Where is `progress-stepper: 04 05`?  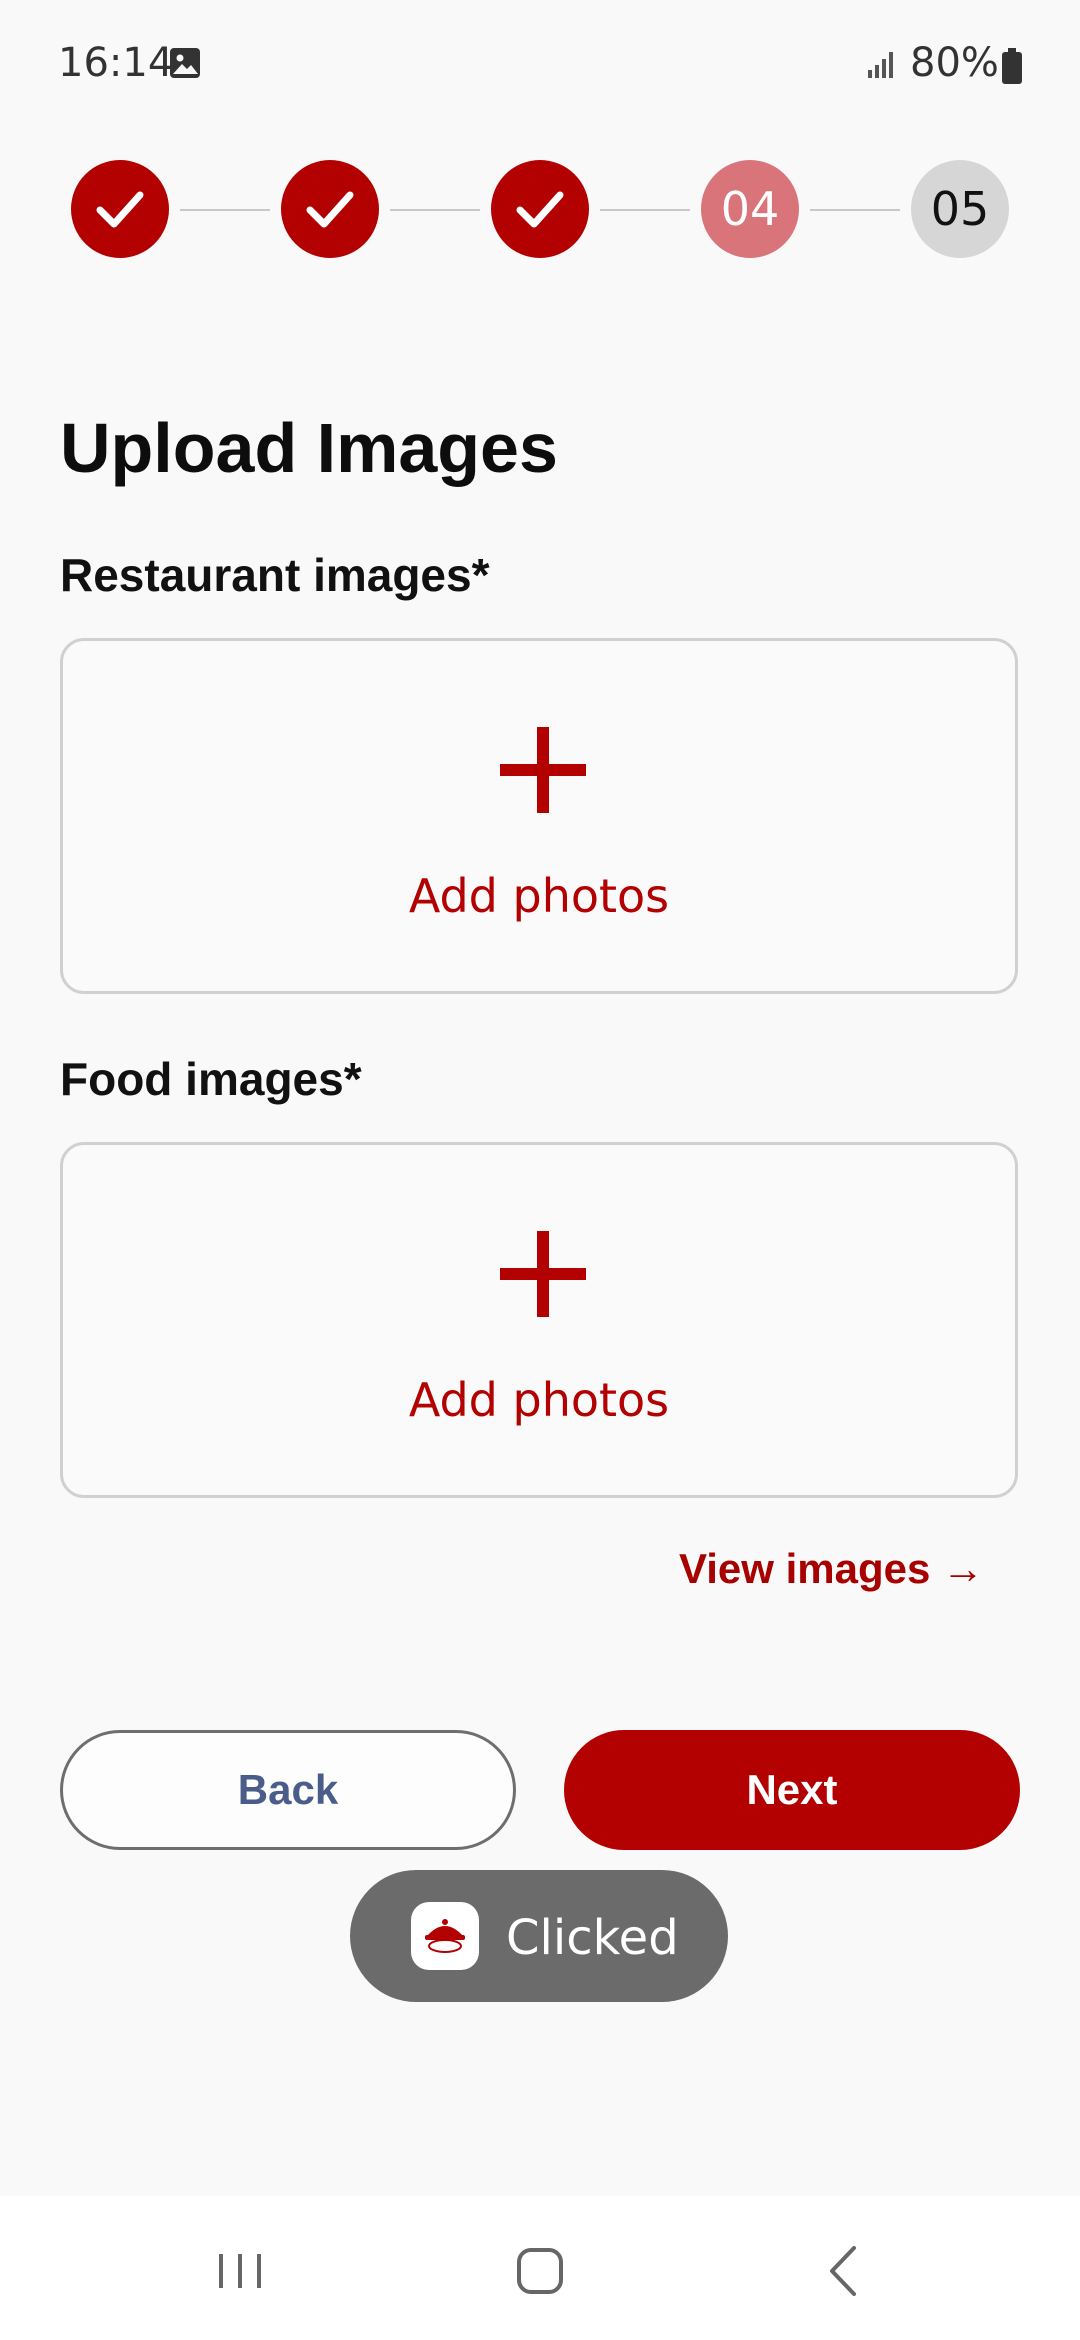
progress-stepper: 04 05 is located at coordinates (540, 210).